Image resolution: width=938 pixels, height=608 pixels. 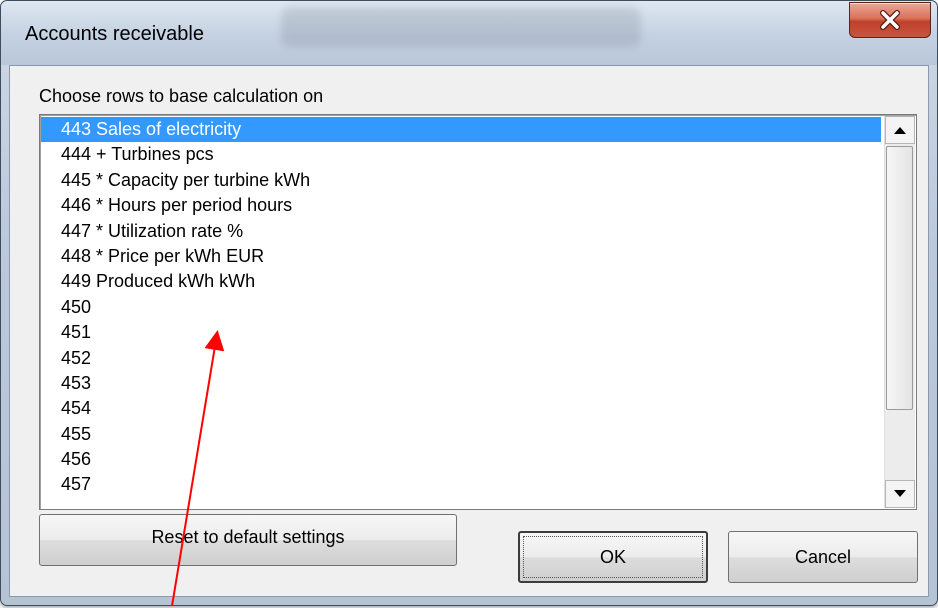 What do you see at coordinates (114, 34) in the screenshot?
I see `window-title: Accounts receivable` at bounding box center [114, 34].